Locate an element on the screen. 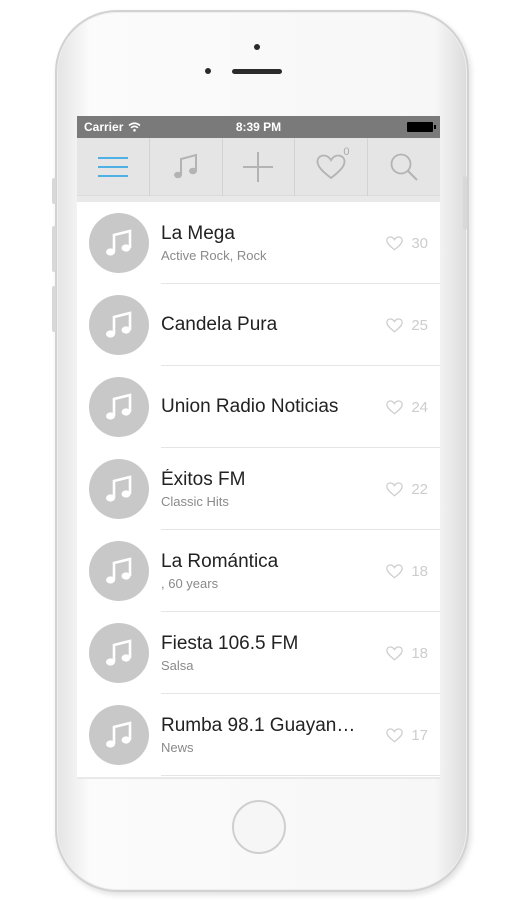 This screenshot has width=507, height=900. battery-icon is located at coordinates (421, 127).